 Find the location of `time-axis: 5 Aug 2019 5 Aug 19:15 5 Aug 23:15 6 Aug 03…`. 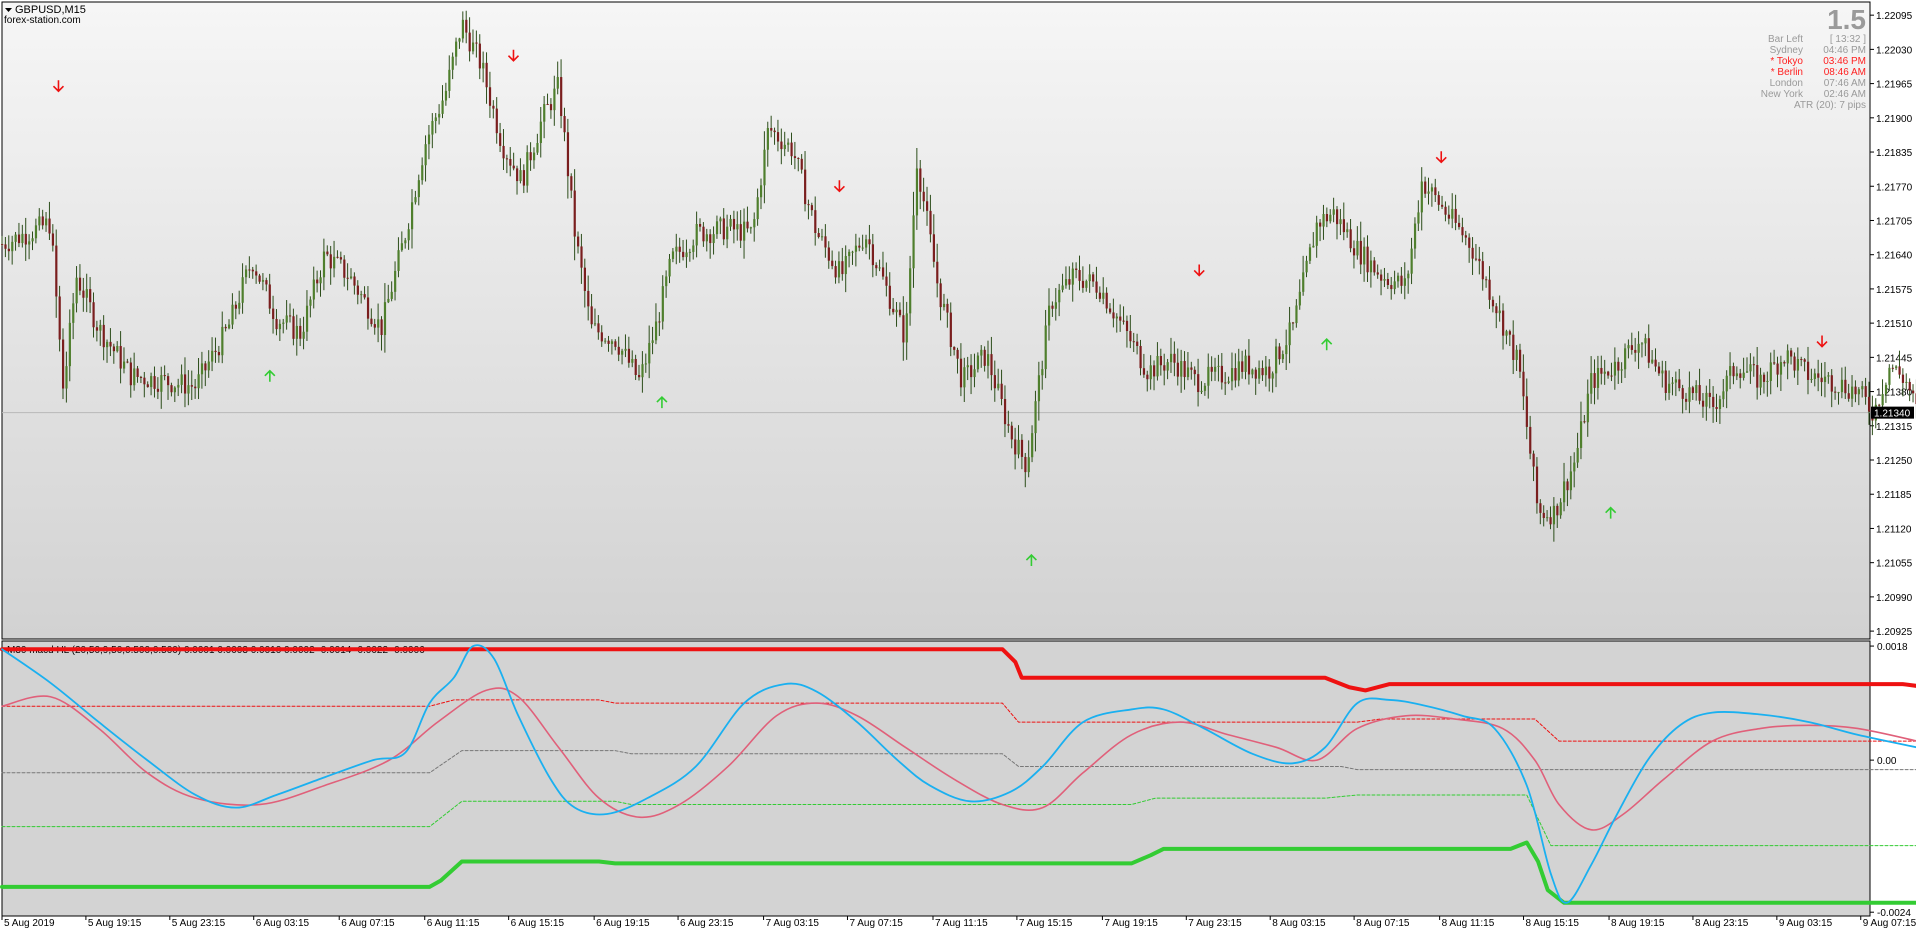

time-axis: 5 Aug 2019 5 Aug 19:15 5 Aug 23:15 6 Aug 03… is located at coordinates (958, 922).